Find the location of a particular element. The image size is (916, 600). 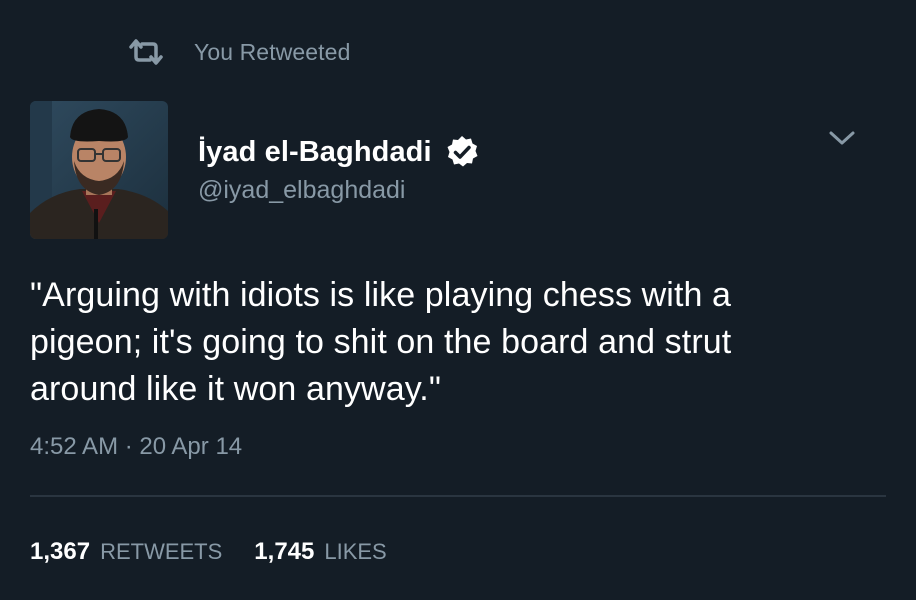

tweet-stats: 1,367 RETWEETS 1,745 LIKES is located at coordinates (208, 552).